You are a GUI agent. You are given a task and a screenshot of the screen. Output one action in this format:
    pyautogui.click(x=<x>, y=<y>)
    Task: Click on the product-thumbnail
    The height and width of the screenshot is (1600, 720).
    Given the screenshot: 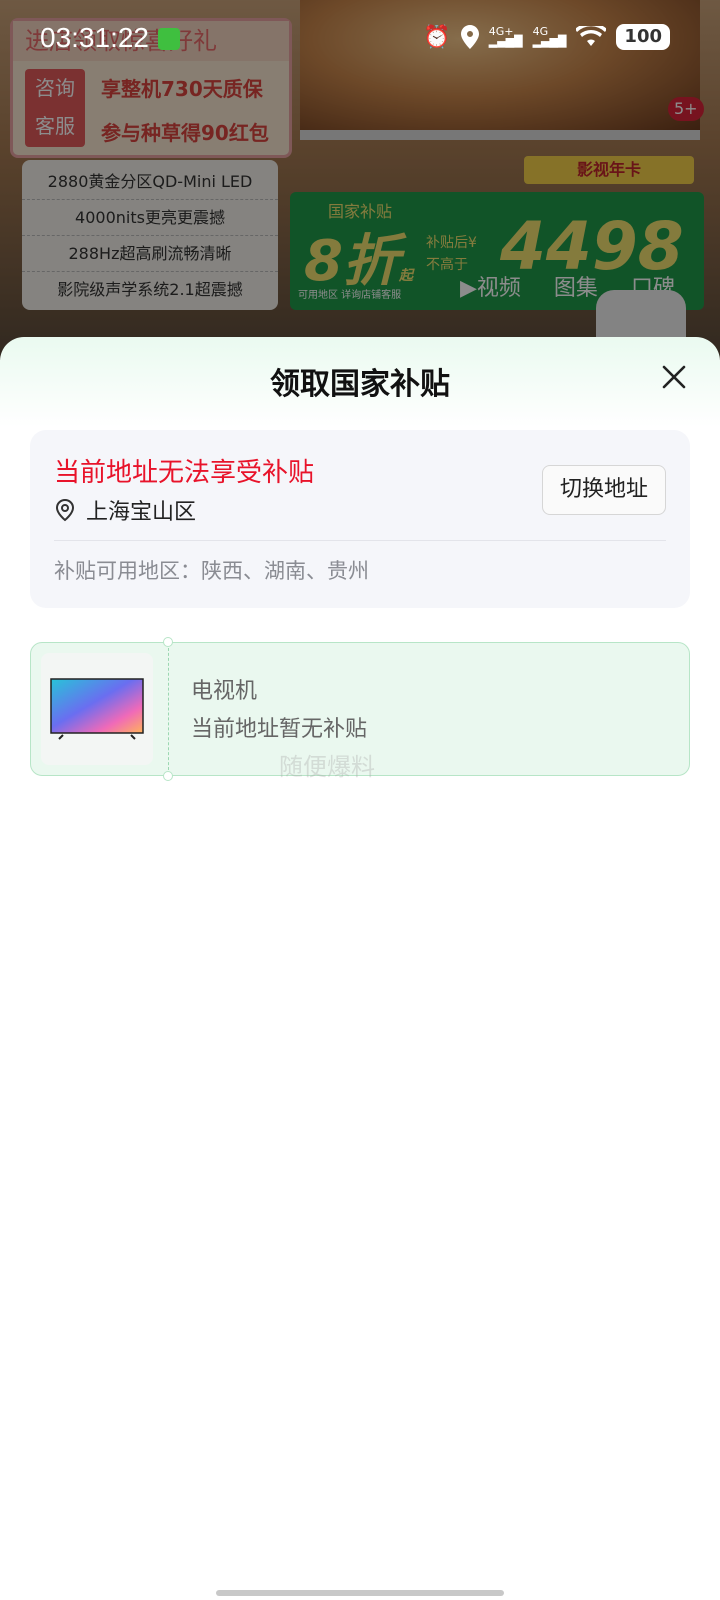 What is the action you would take?
    pyautogui.click(x=97, y=709)
    